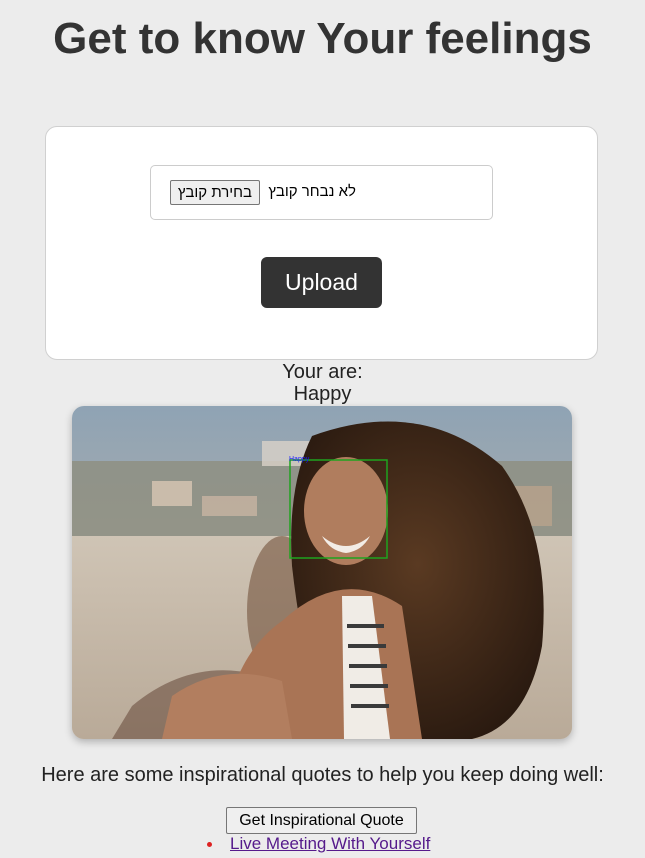 The image size is (645, 858). Describe the element at coordinates (209, 844) in the screenshot. I see `bullet-icon` at that location.